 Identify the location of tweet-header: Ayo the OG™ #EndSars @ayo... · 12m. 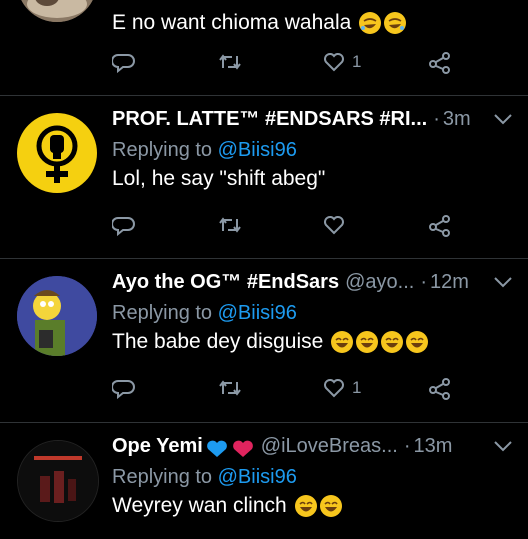
(313, 285).